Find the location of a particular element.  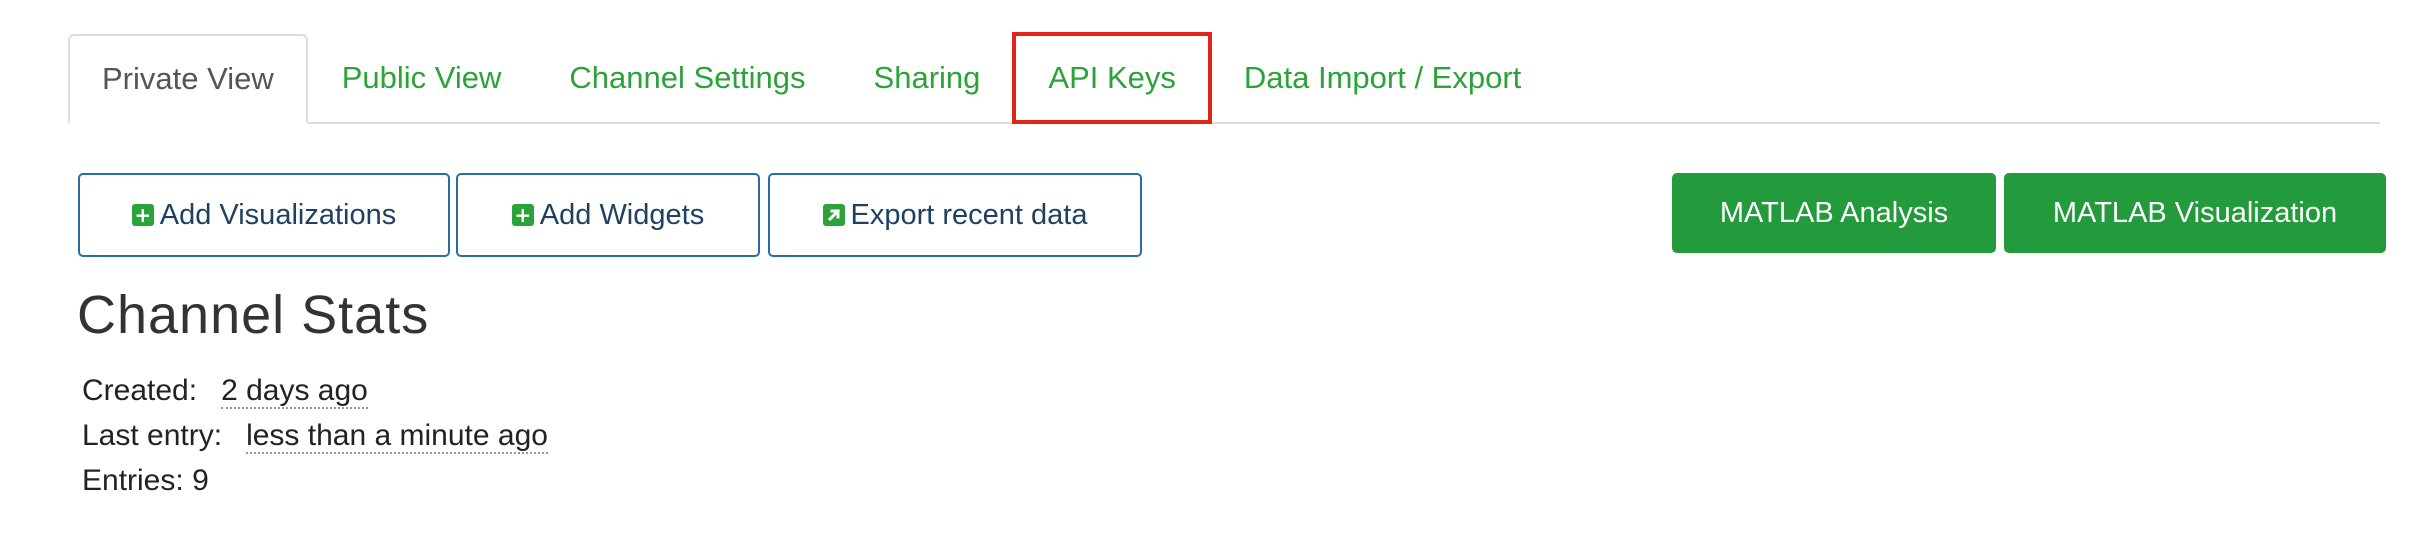

tab-channel-settings: Channel Settings is located at coordinates (687, 78).